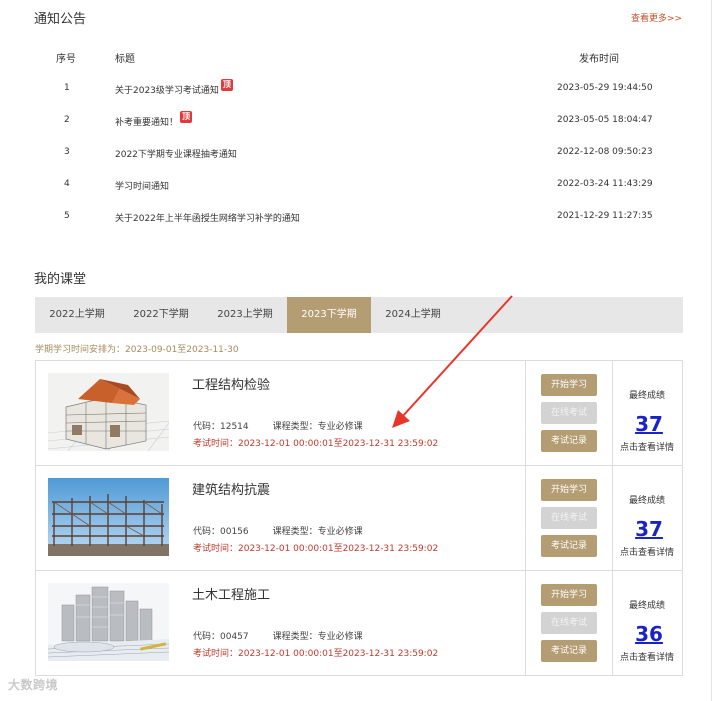 The image size is (726, 701). I want to click on annotation-arrow-icon, so click(452, 361).